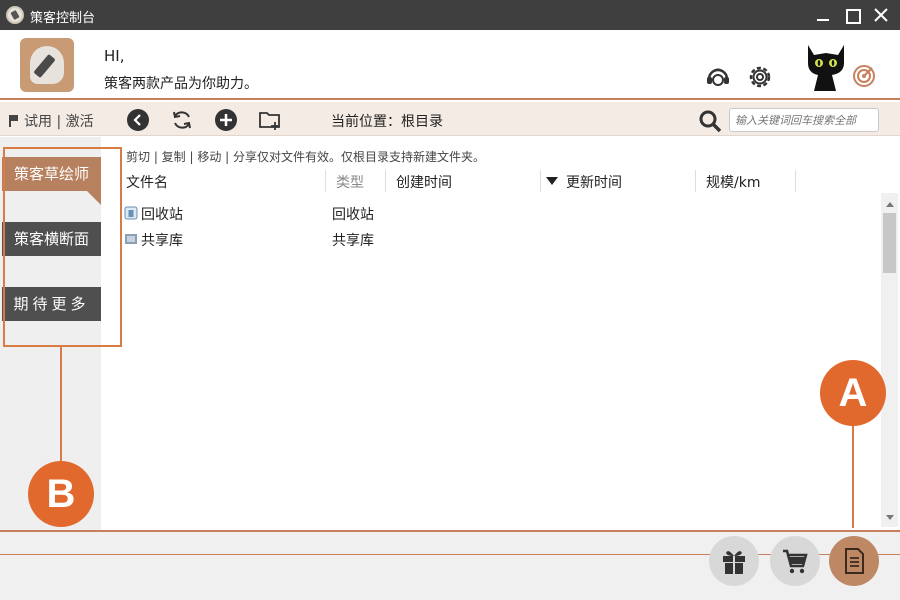  I want to click on shared-library-icon, so click(131, 239).